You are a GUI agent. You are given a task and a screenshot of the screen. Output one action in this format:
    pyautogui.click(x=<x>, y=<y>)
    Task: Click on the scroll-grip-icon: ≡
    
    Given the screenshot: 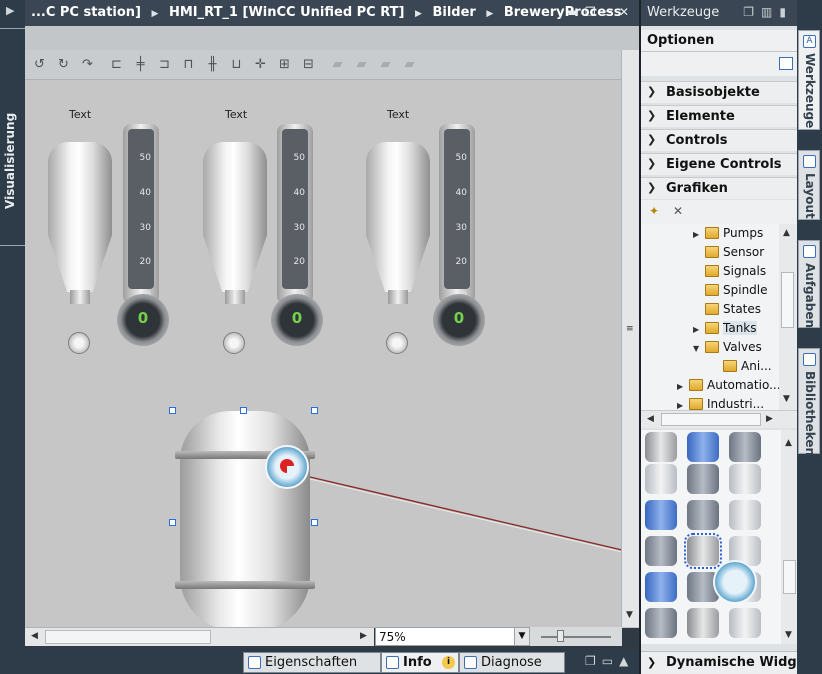 What is the action you would take?
    pyautogui.click(x=630, y=329)
    